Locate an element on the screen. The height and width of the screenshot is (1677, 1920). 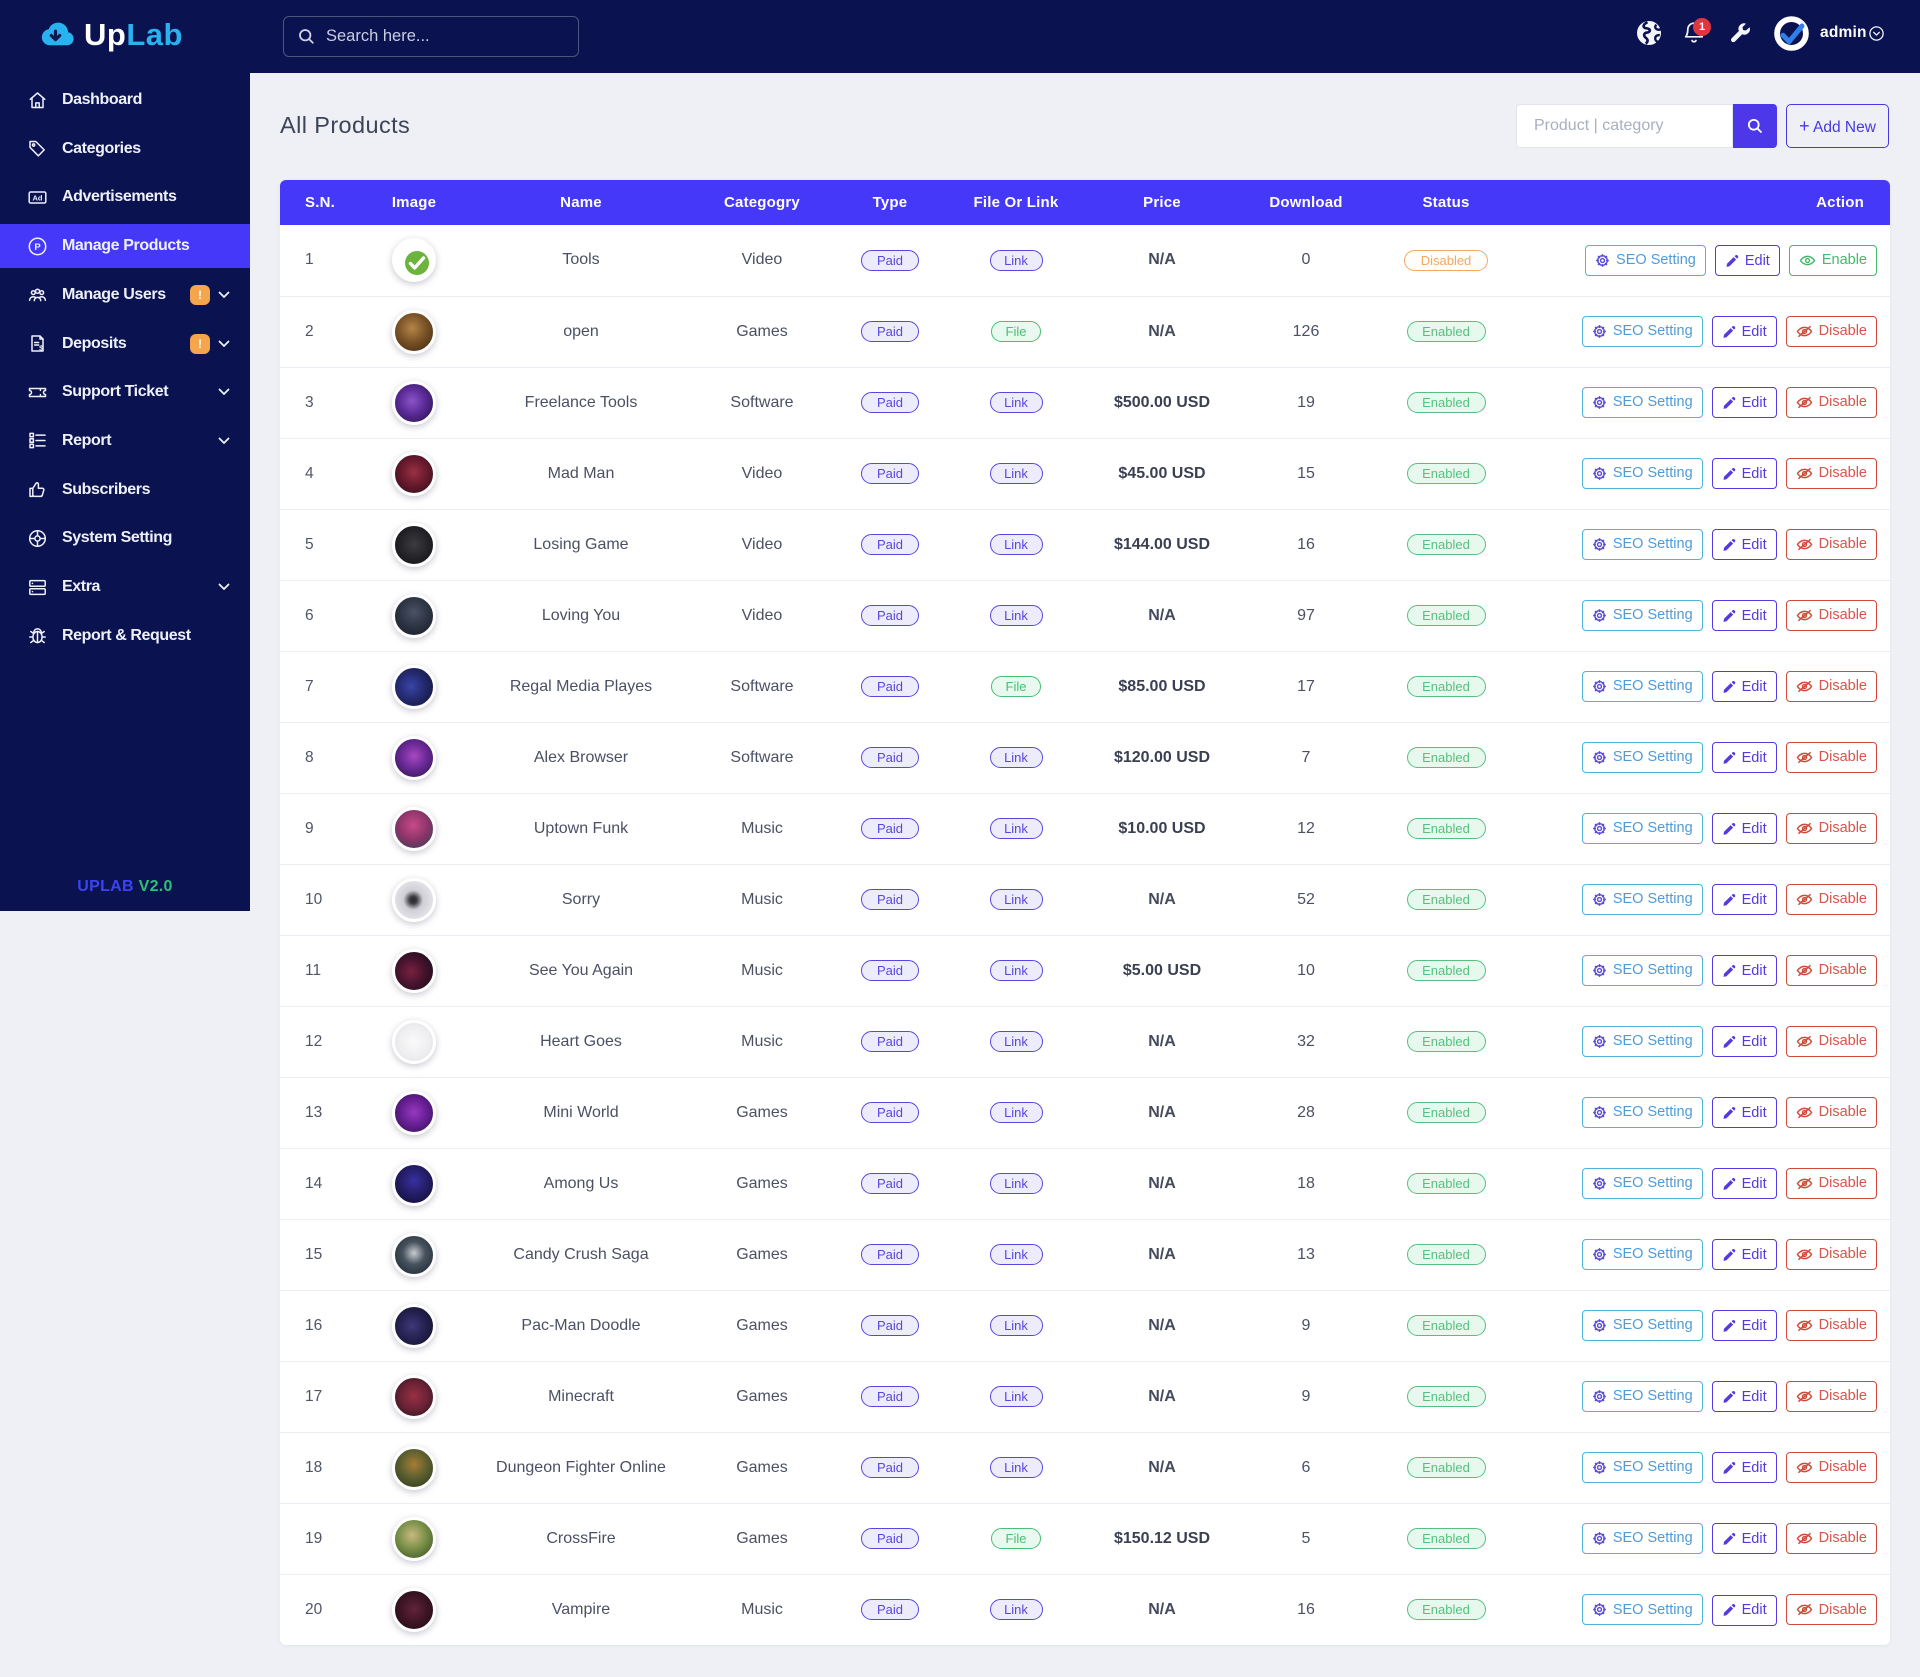
svg-text: Ad is located at coordinates (38, 197).